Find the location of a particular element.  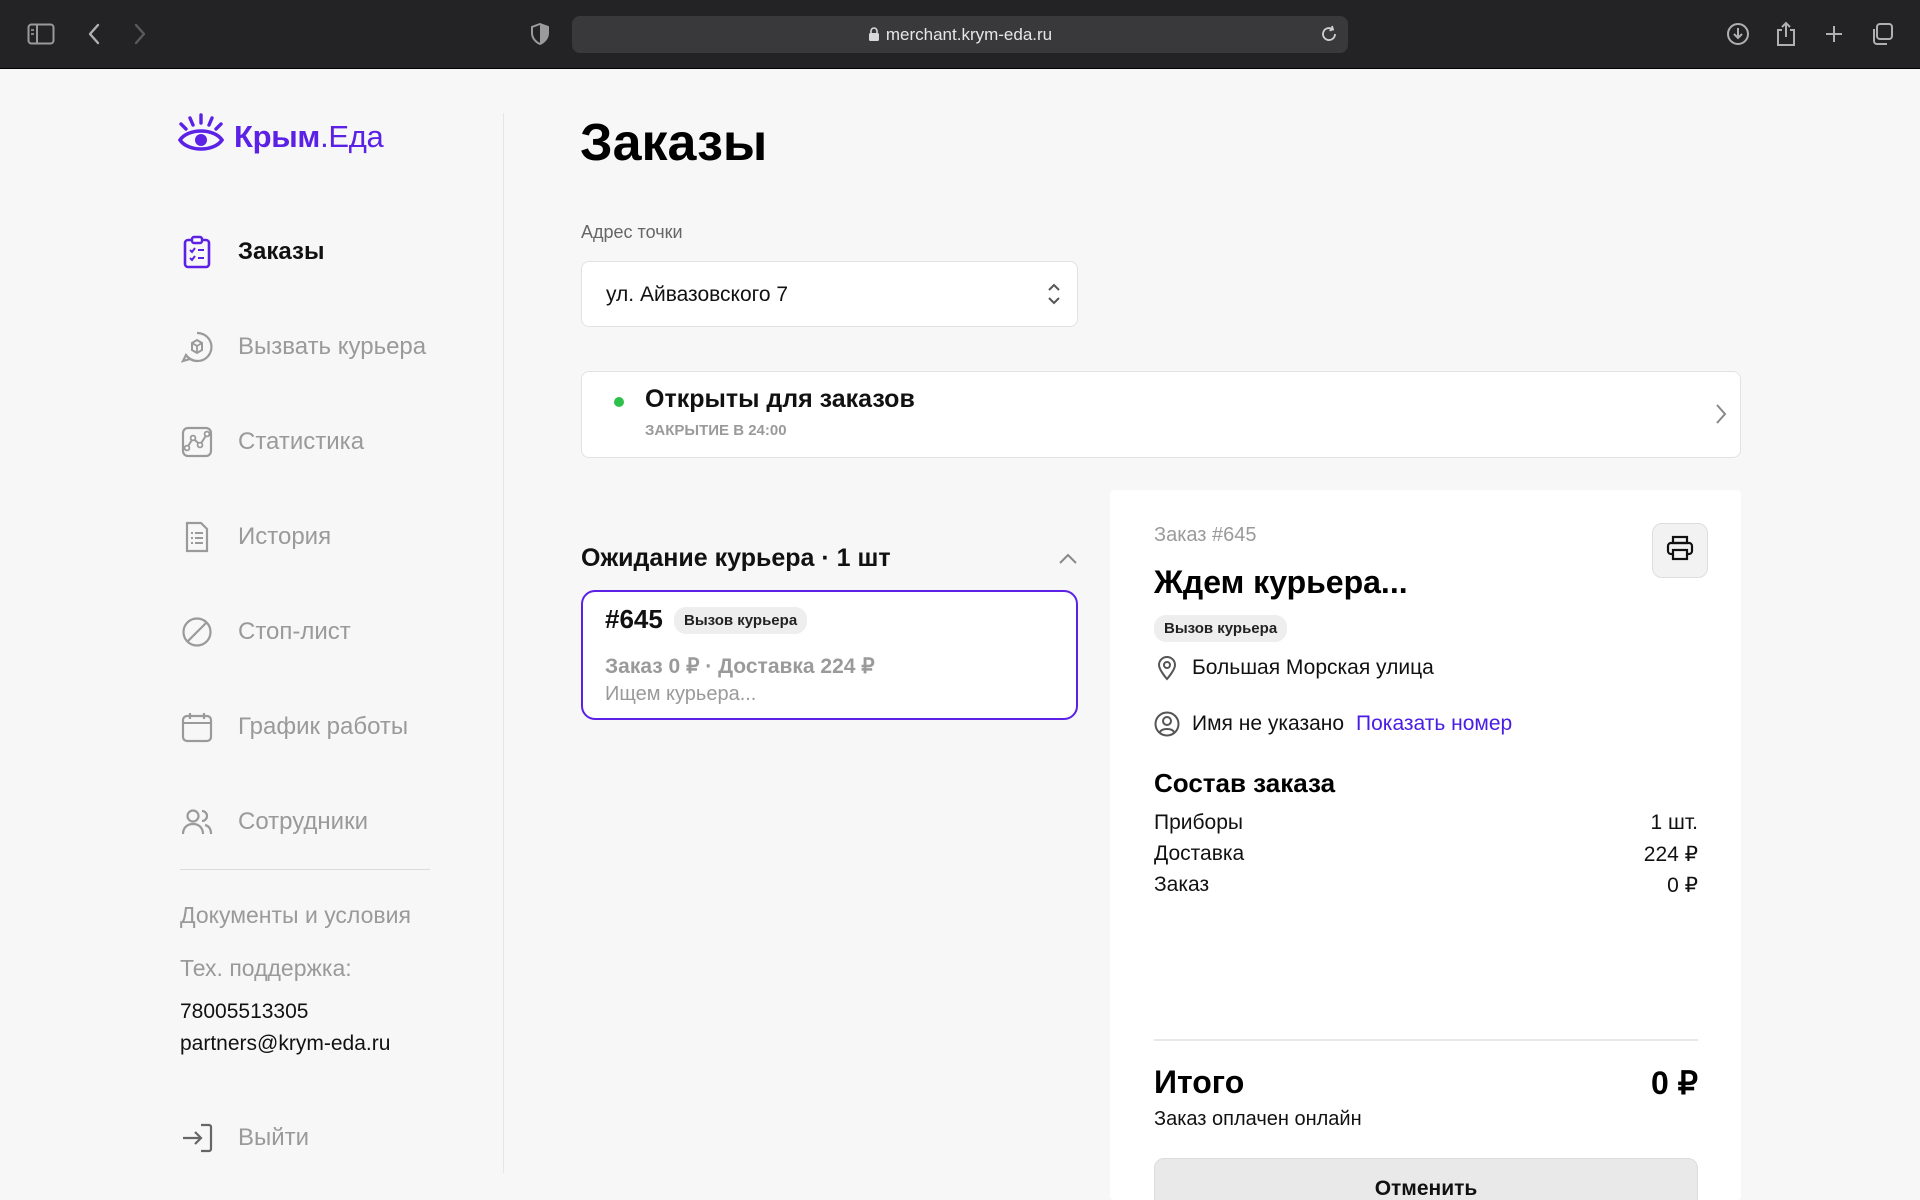

item-name: Заказ is located at coordinates (1182, 884).